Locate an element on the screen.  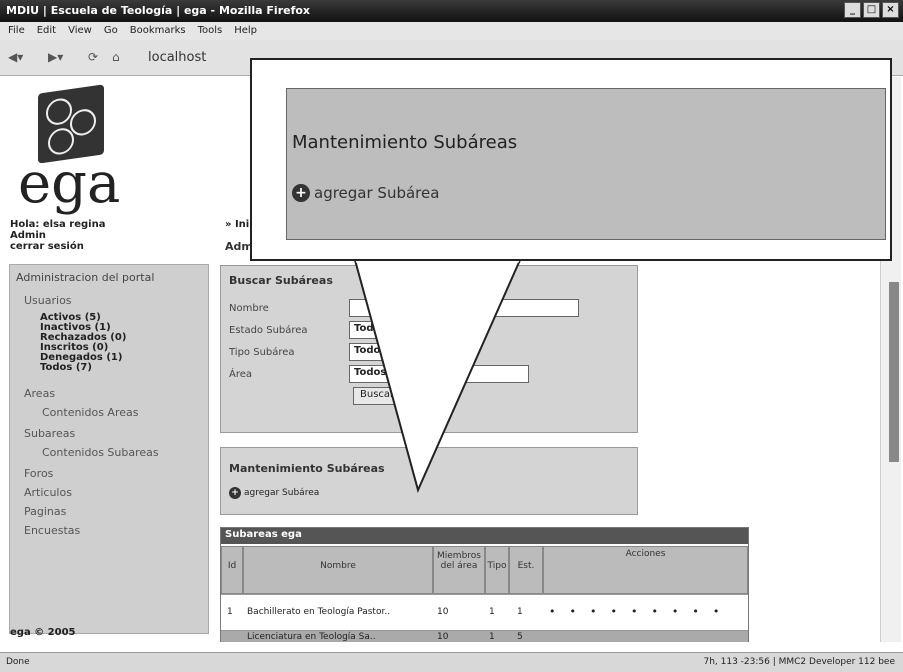
callout-title: Mantenimiento Subáreas is located at coordinates (405, 142).